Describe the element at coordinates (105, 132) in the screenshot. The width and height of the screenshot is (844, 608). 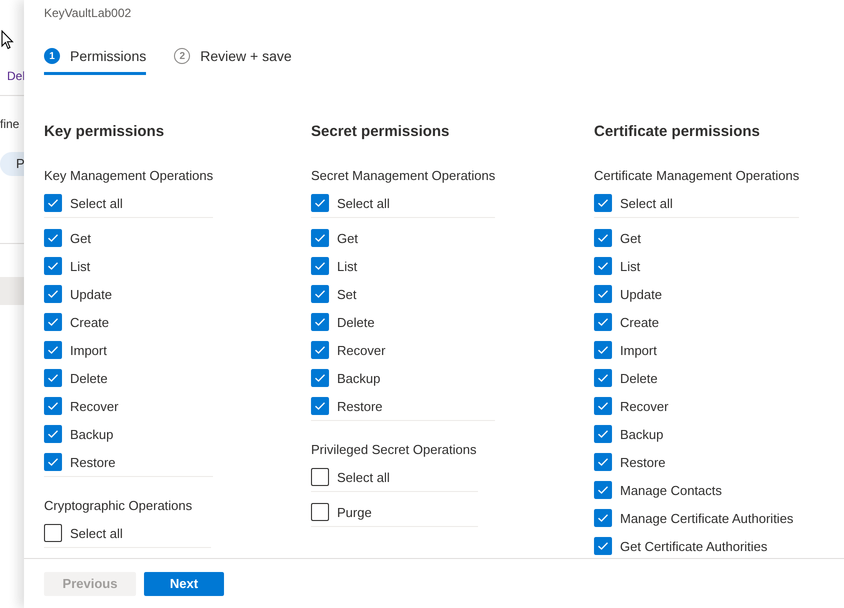
I see `column-heading: Key permissions` at that location.